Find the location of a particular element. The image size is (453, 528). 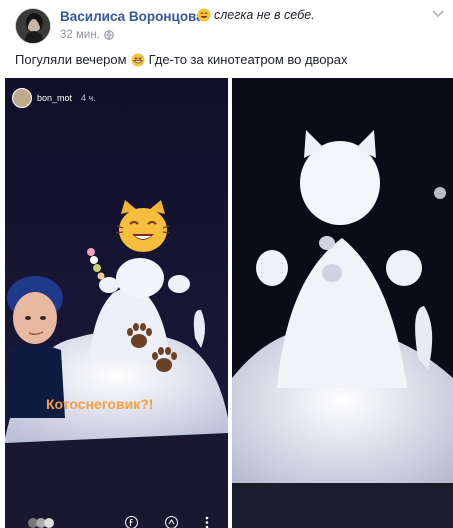

timestamp: 32 мин. is located at coordinates (80, 35).